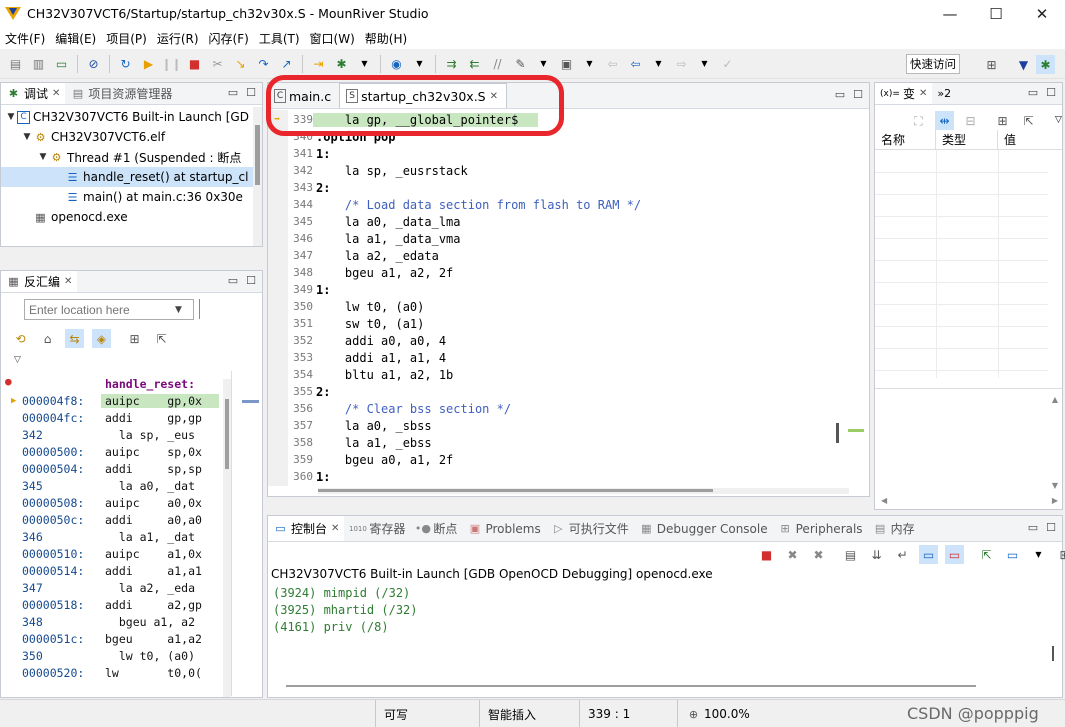 The height and width of the screenshot is (727, 1065). Describe the element at coordinates (818, 554) in the screenshot. I see `remove-all-icon: ✖` at that location.